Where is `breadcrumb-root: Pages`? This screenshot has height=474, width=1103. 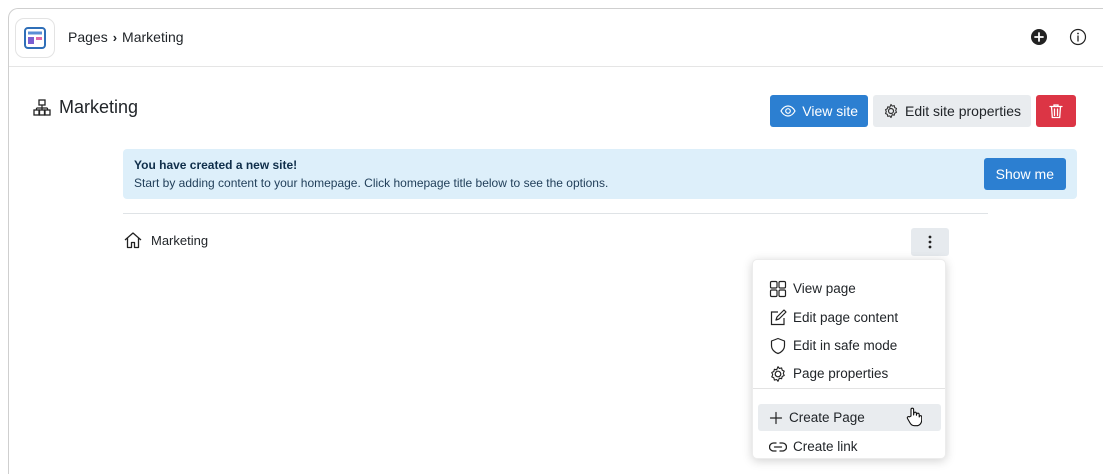
breadcrumb-root: Pages is located at coordinates (88, 37).